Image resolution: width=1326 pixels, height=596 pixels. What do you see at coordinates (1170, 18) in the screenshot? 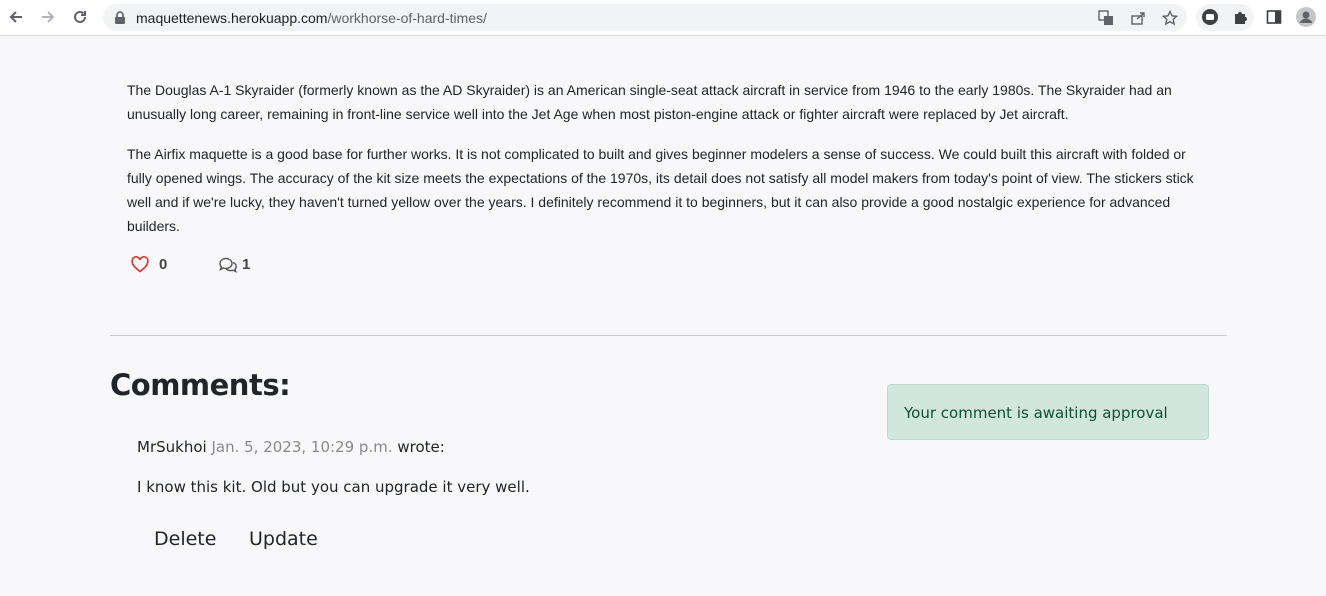
I see `star-icon` at bounding box center [1170, 18].